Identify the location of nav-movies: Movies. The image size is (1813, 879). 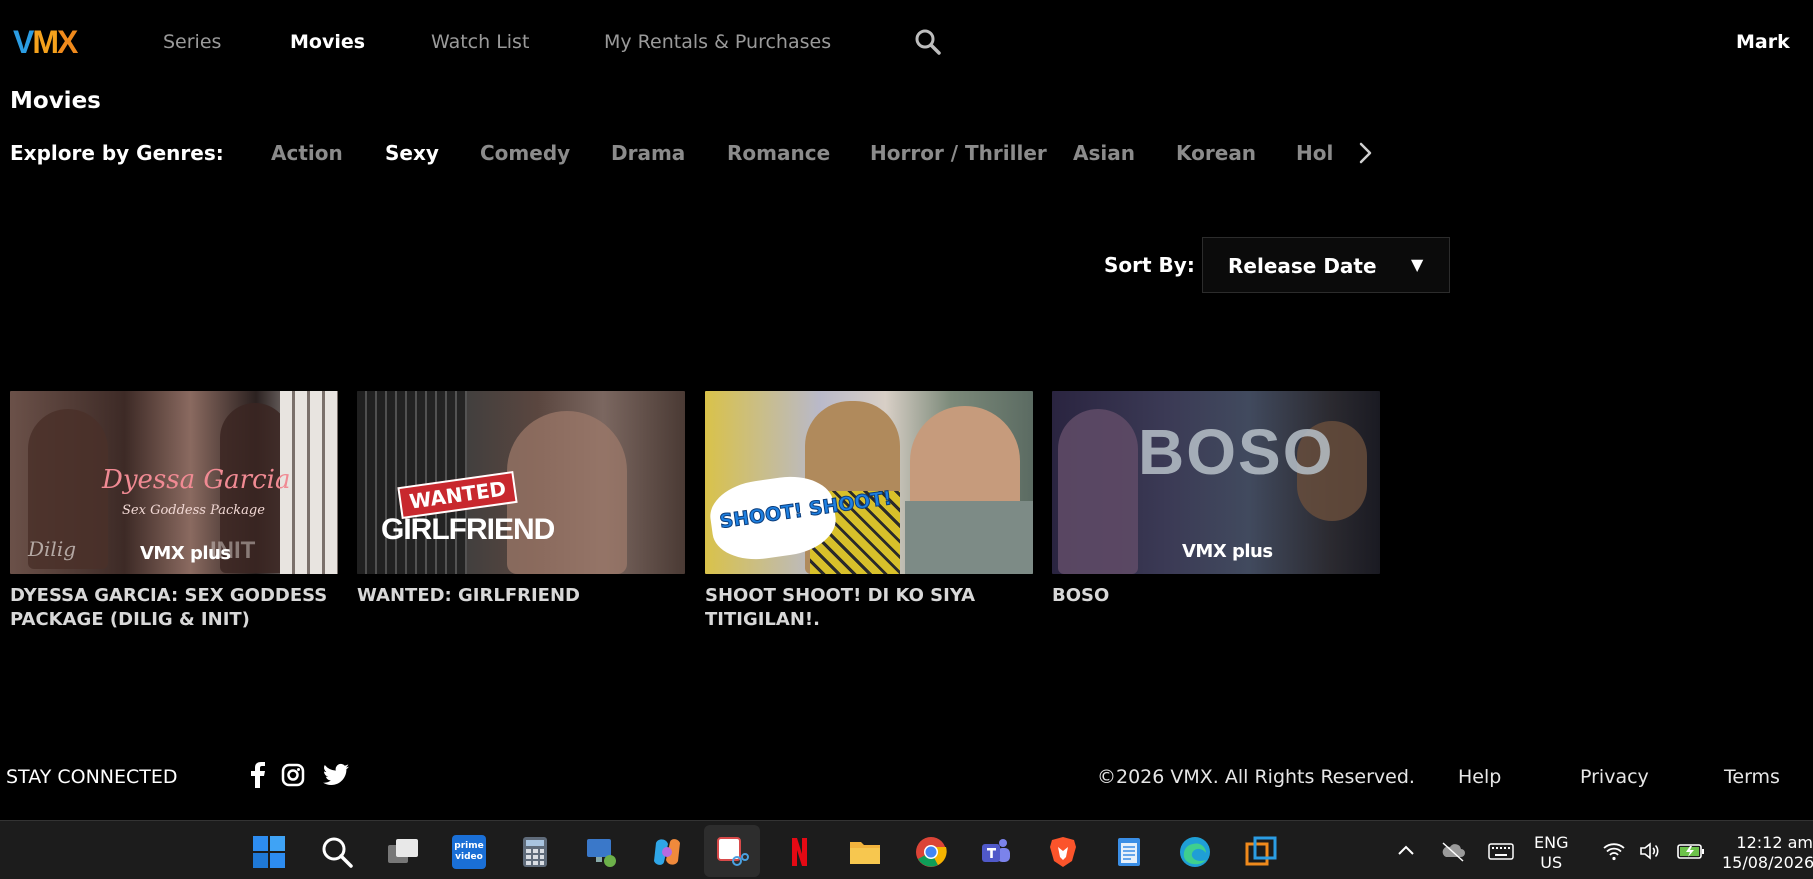
(327, 42).